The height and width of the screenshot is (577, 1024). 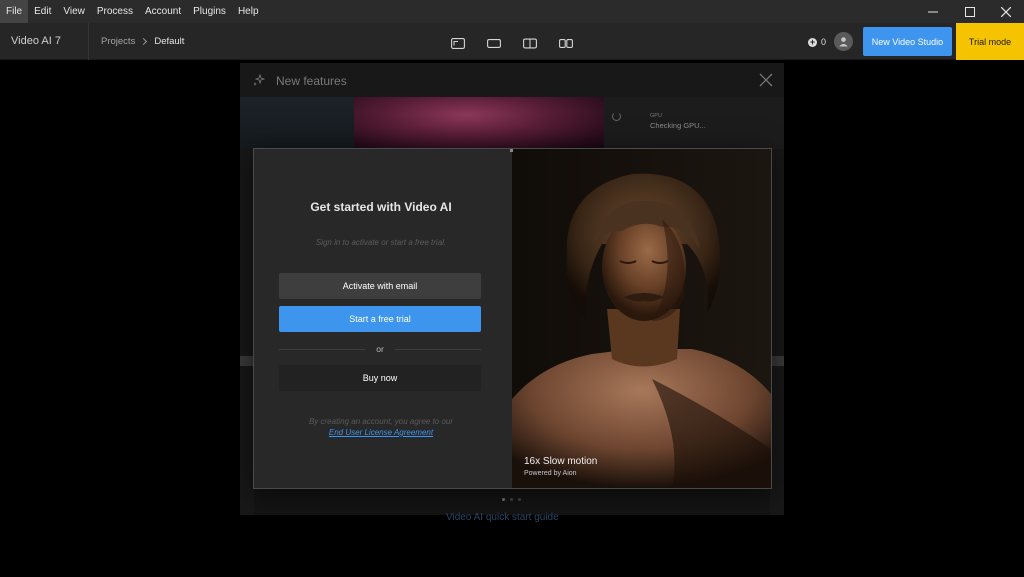 I want to click on minimize-button, so click(x=933, y=11).